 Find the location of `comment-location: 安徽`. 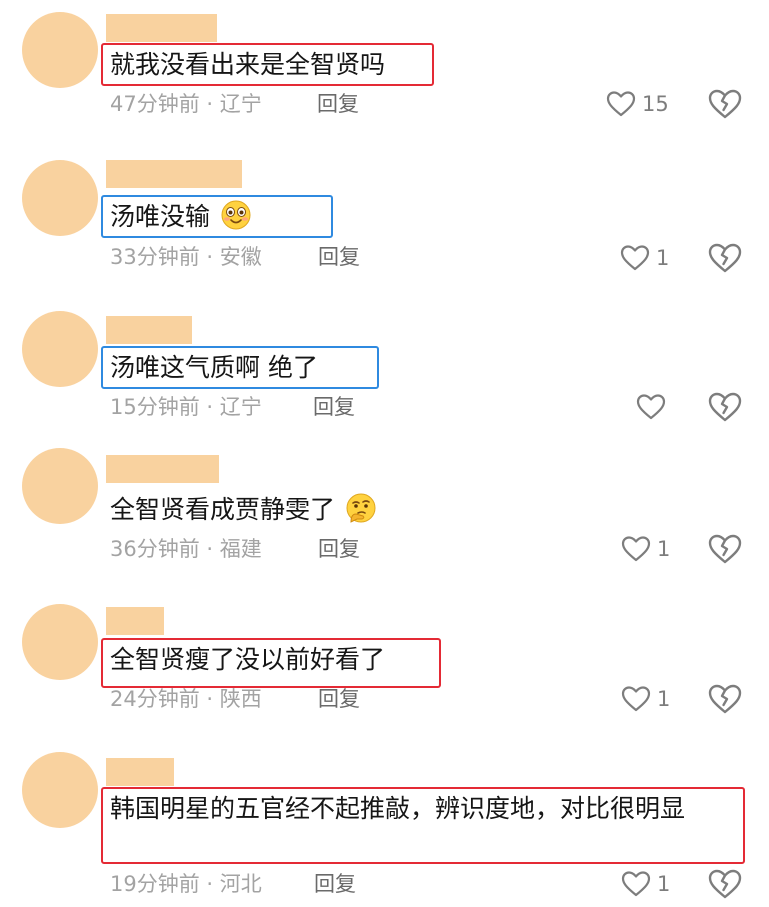

comment-location: 安徽 is located at coordinates (240, 257).